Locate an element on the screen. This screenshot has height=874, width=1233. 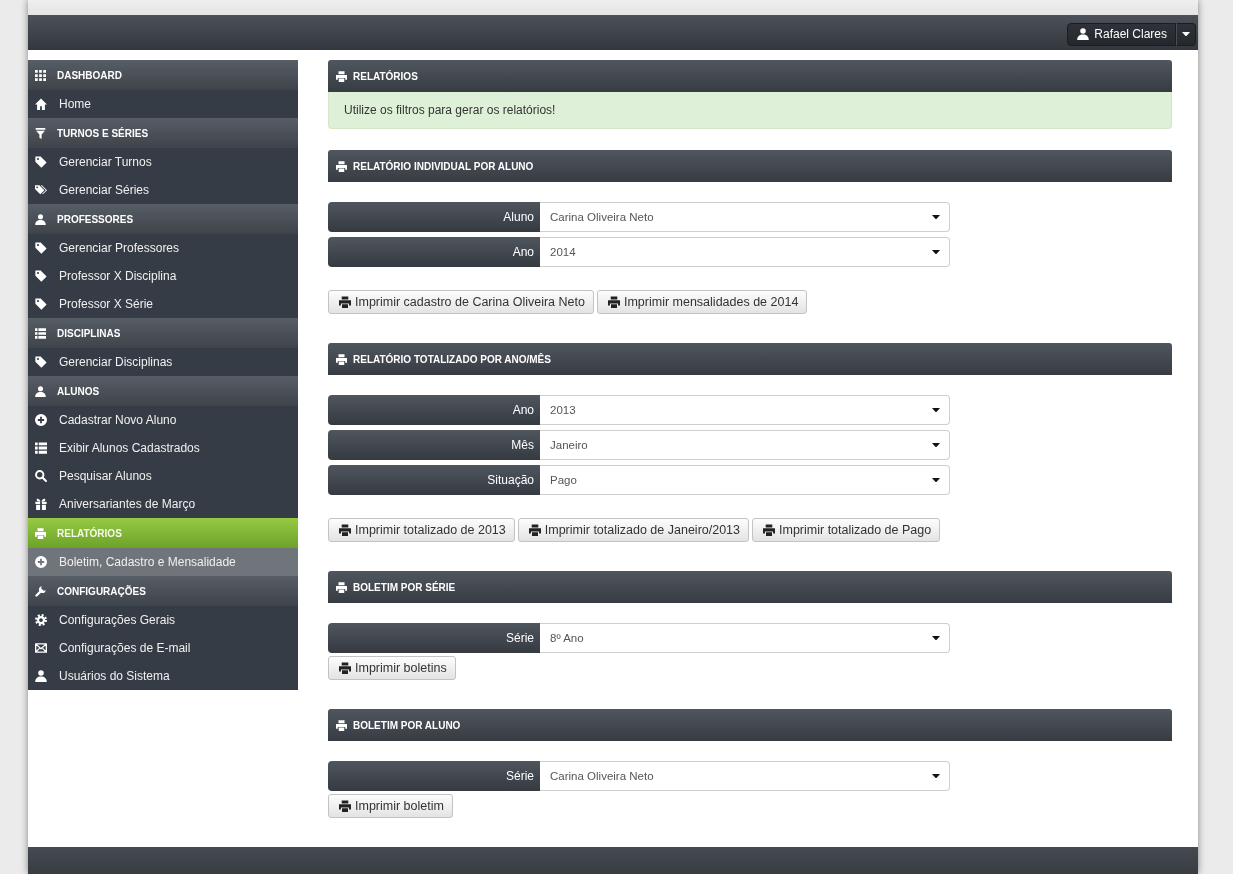
panel-title: RELATÓRIO INDIVIDUAL POR ALUNO is located at coordinates (443, 166).